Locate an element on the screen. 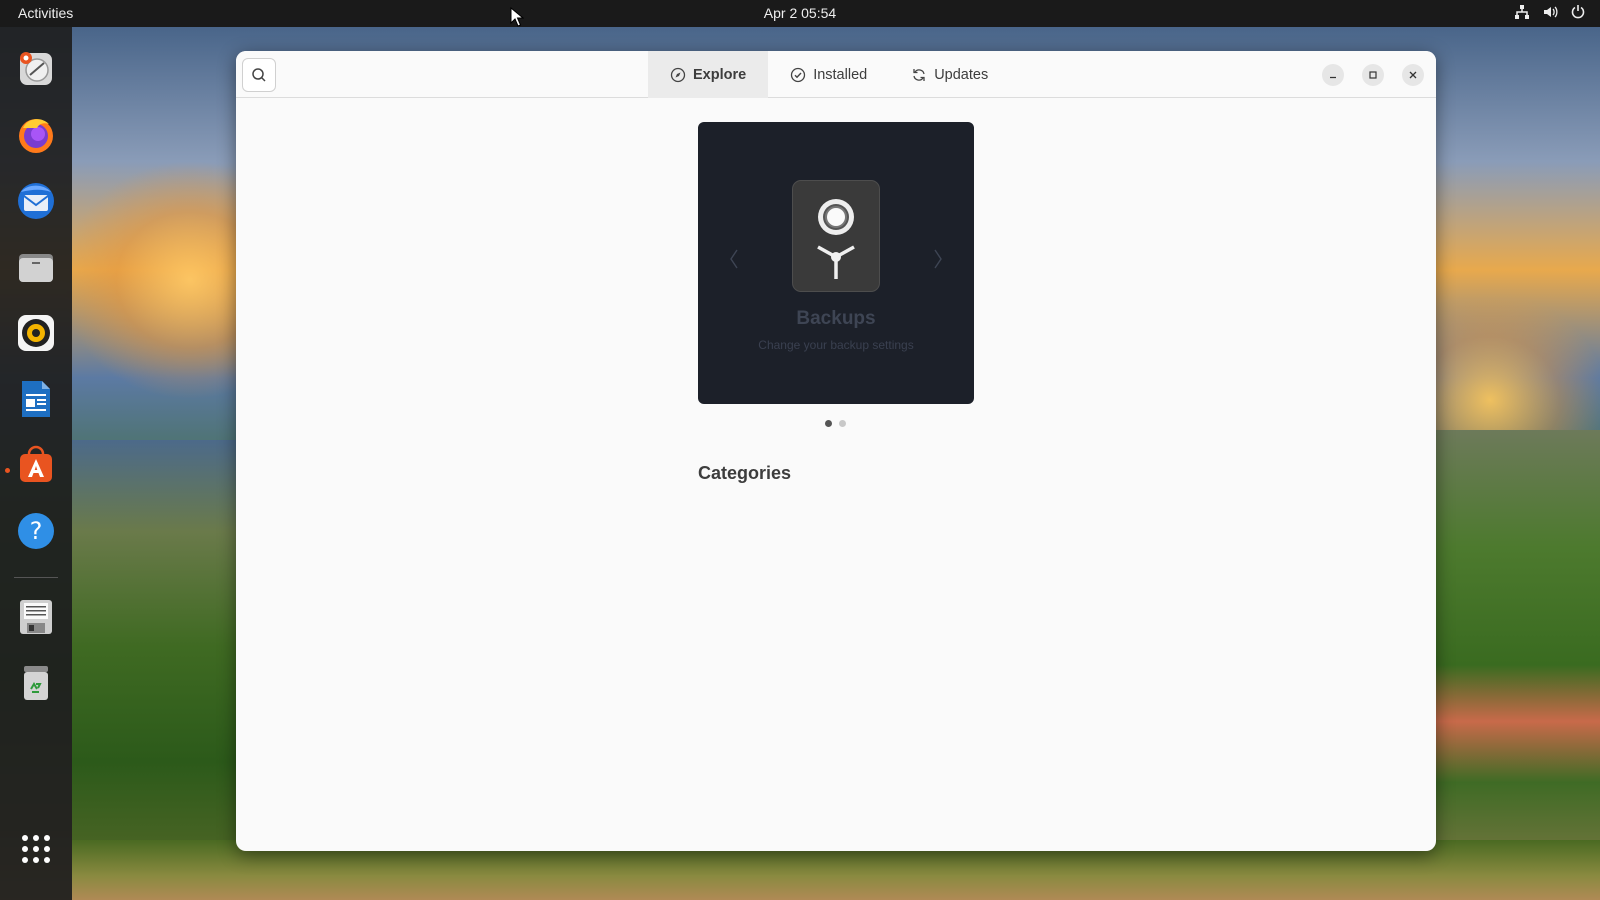 This screenshot has width=1600, height=900. top-bar: Activities Apr 2 05:54 is located at coordinates (800, 13).